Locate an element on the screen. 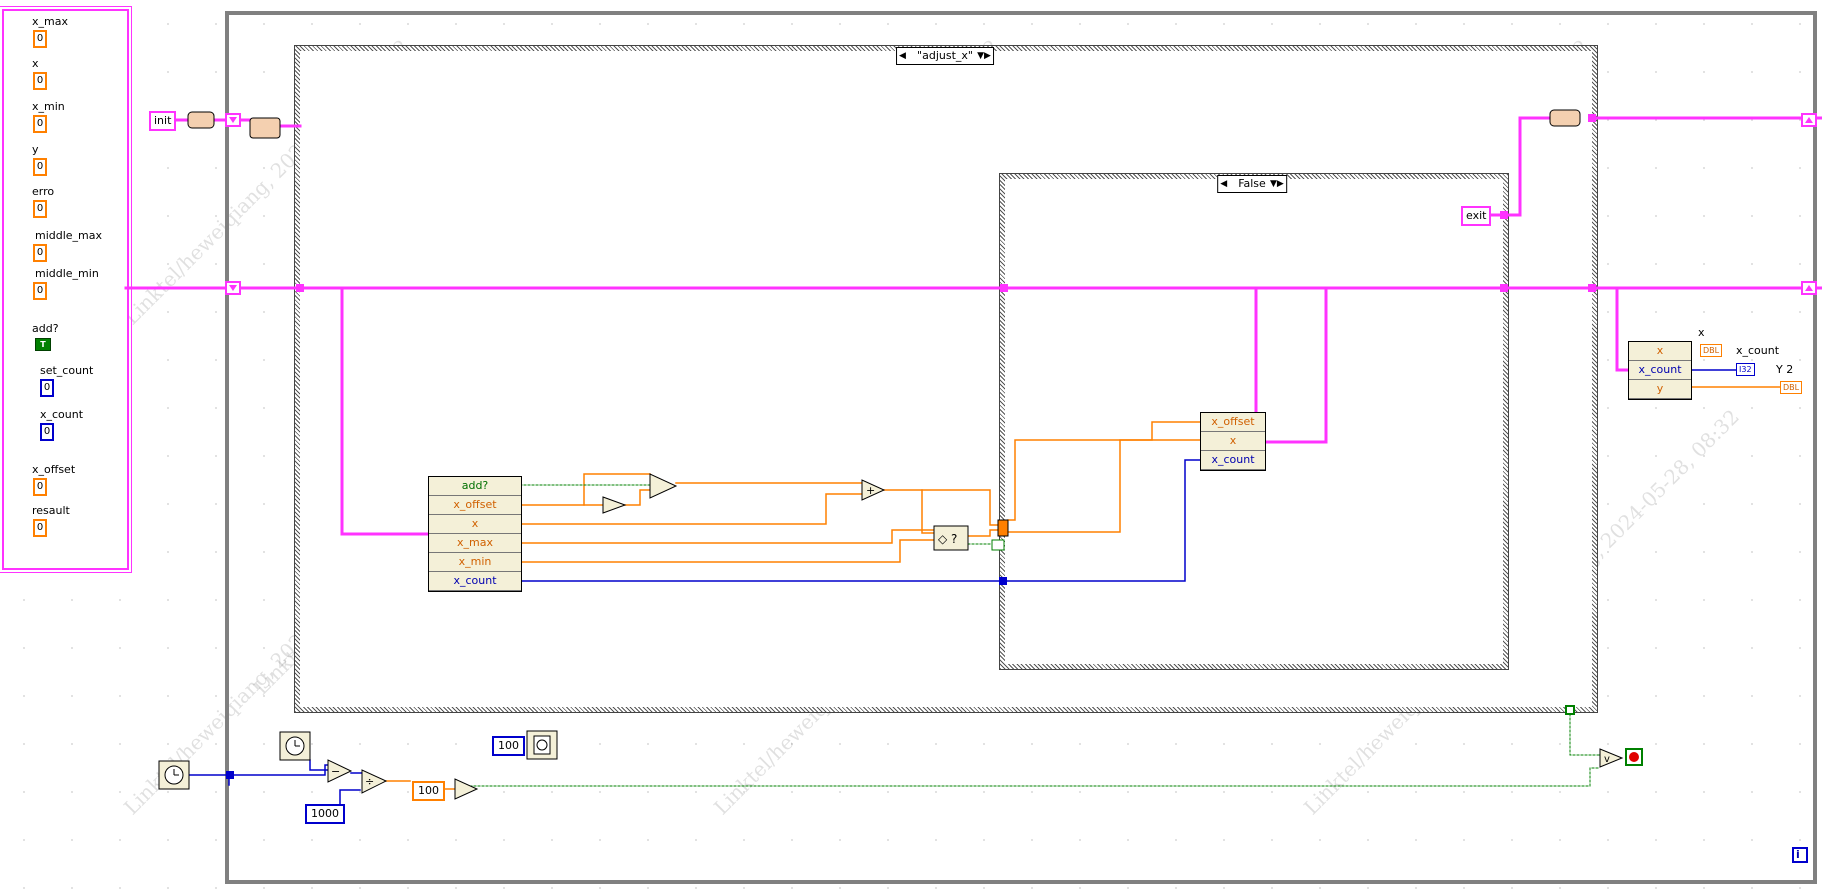 The height and width of the screenshot is (895, 1822). unbundle-right-x-count: x_count is located at coordinates (1660, 370).